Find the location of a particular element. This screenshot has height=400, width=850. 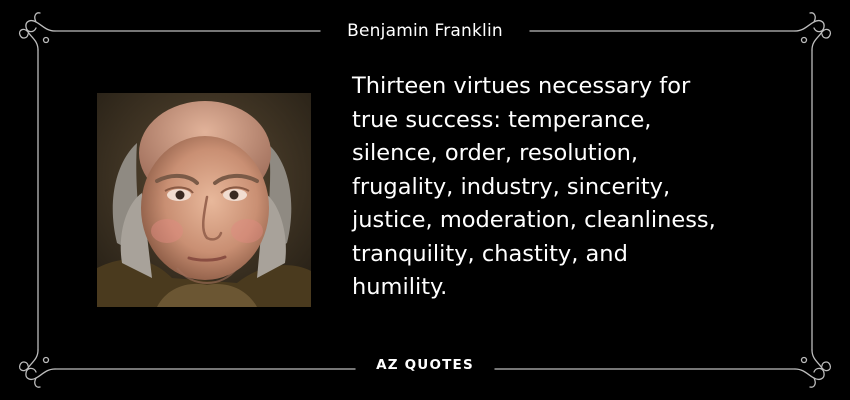

portrait-image is located at coordinates (204, 200).